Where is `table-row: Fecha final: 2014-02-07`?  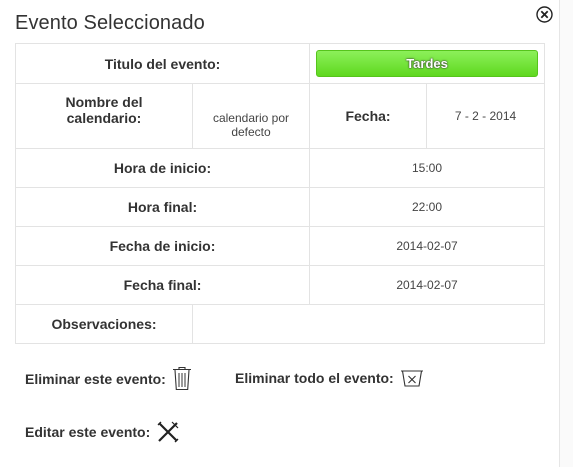
table-row: Fecha final: 2014-02-07 is located at coordinates (280, 285).